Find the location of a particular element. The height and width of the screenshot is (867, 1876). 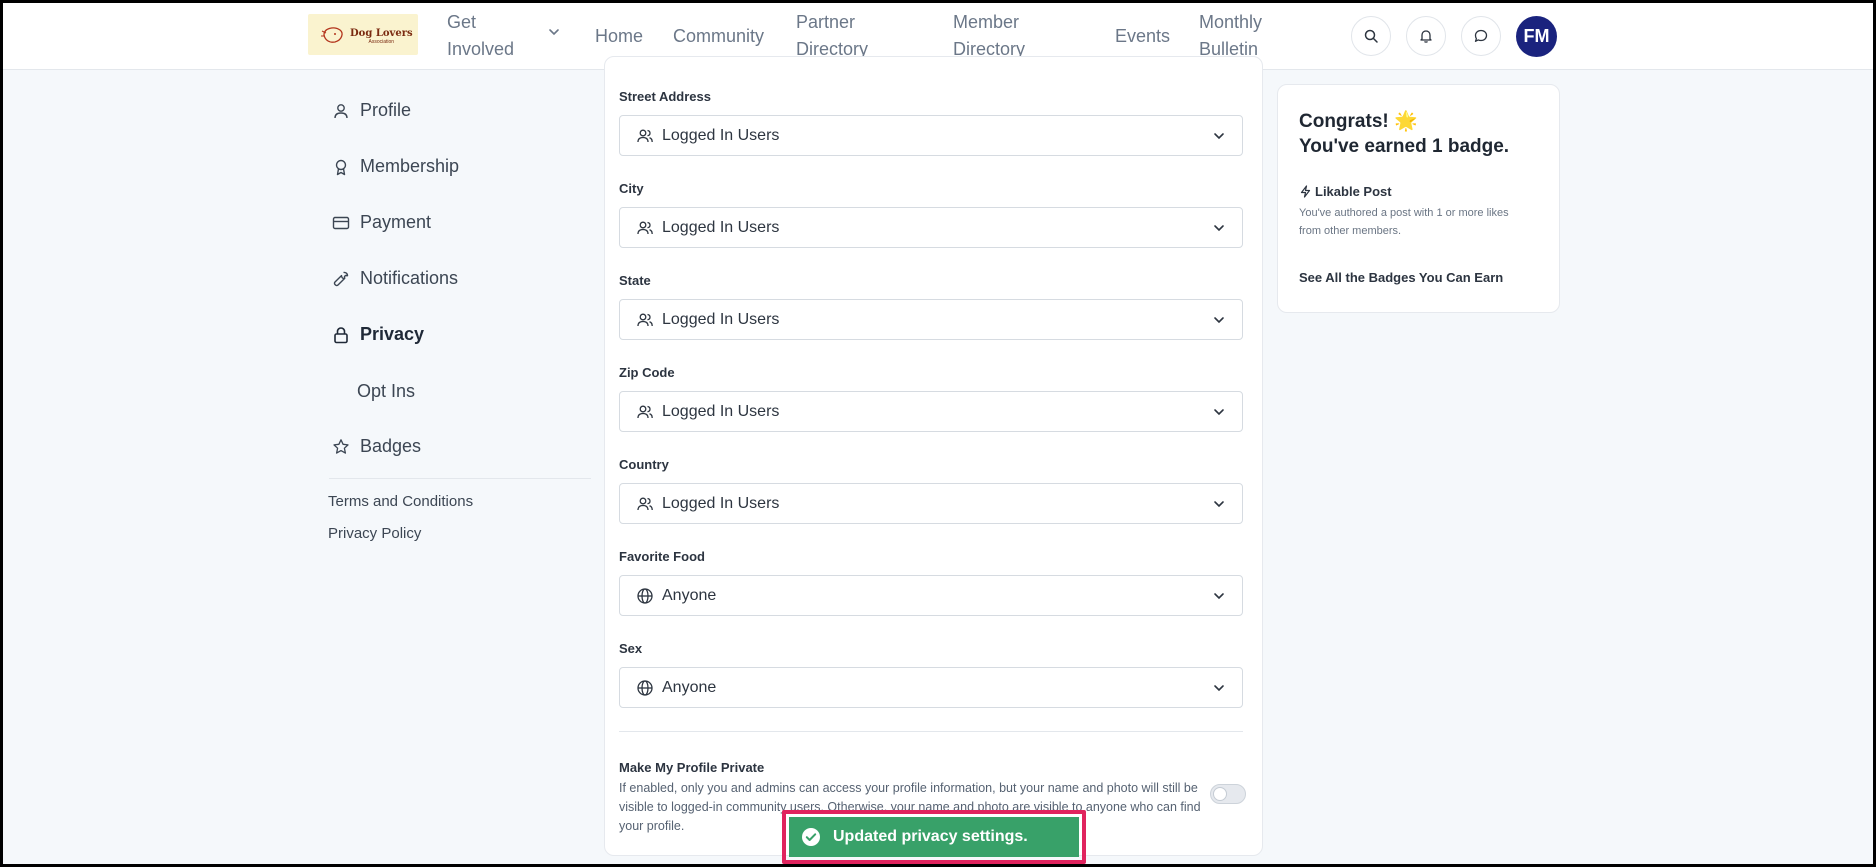

chat-bubble-icon is located at coordinates (1481, 35).